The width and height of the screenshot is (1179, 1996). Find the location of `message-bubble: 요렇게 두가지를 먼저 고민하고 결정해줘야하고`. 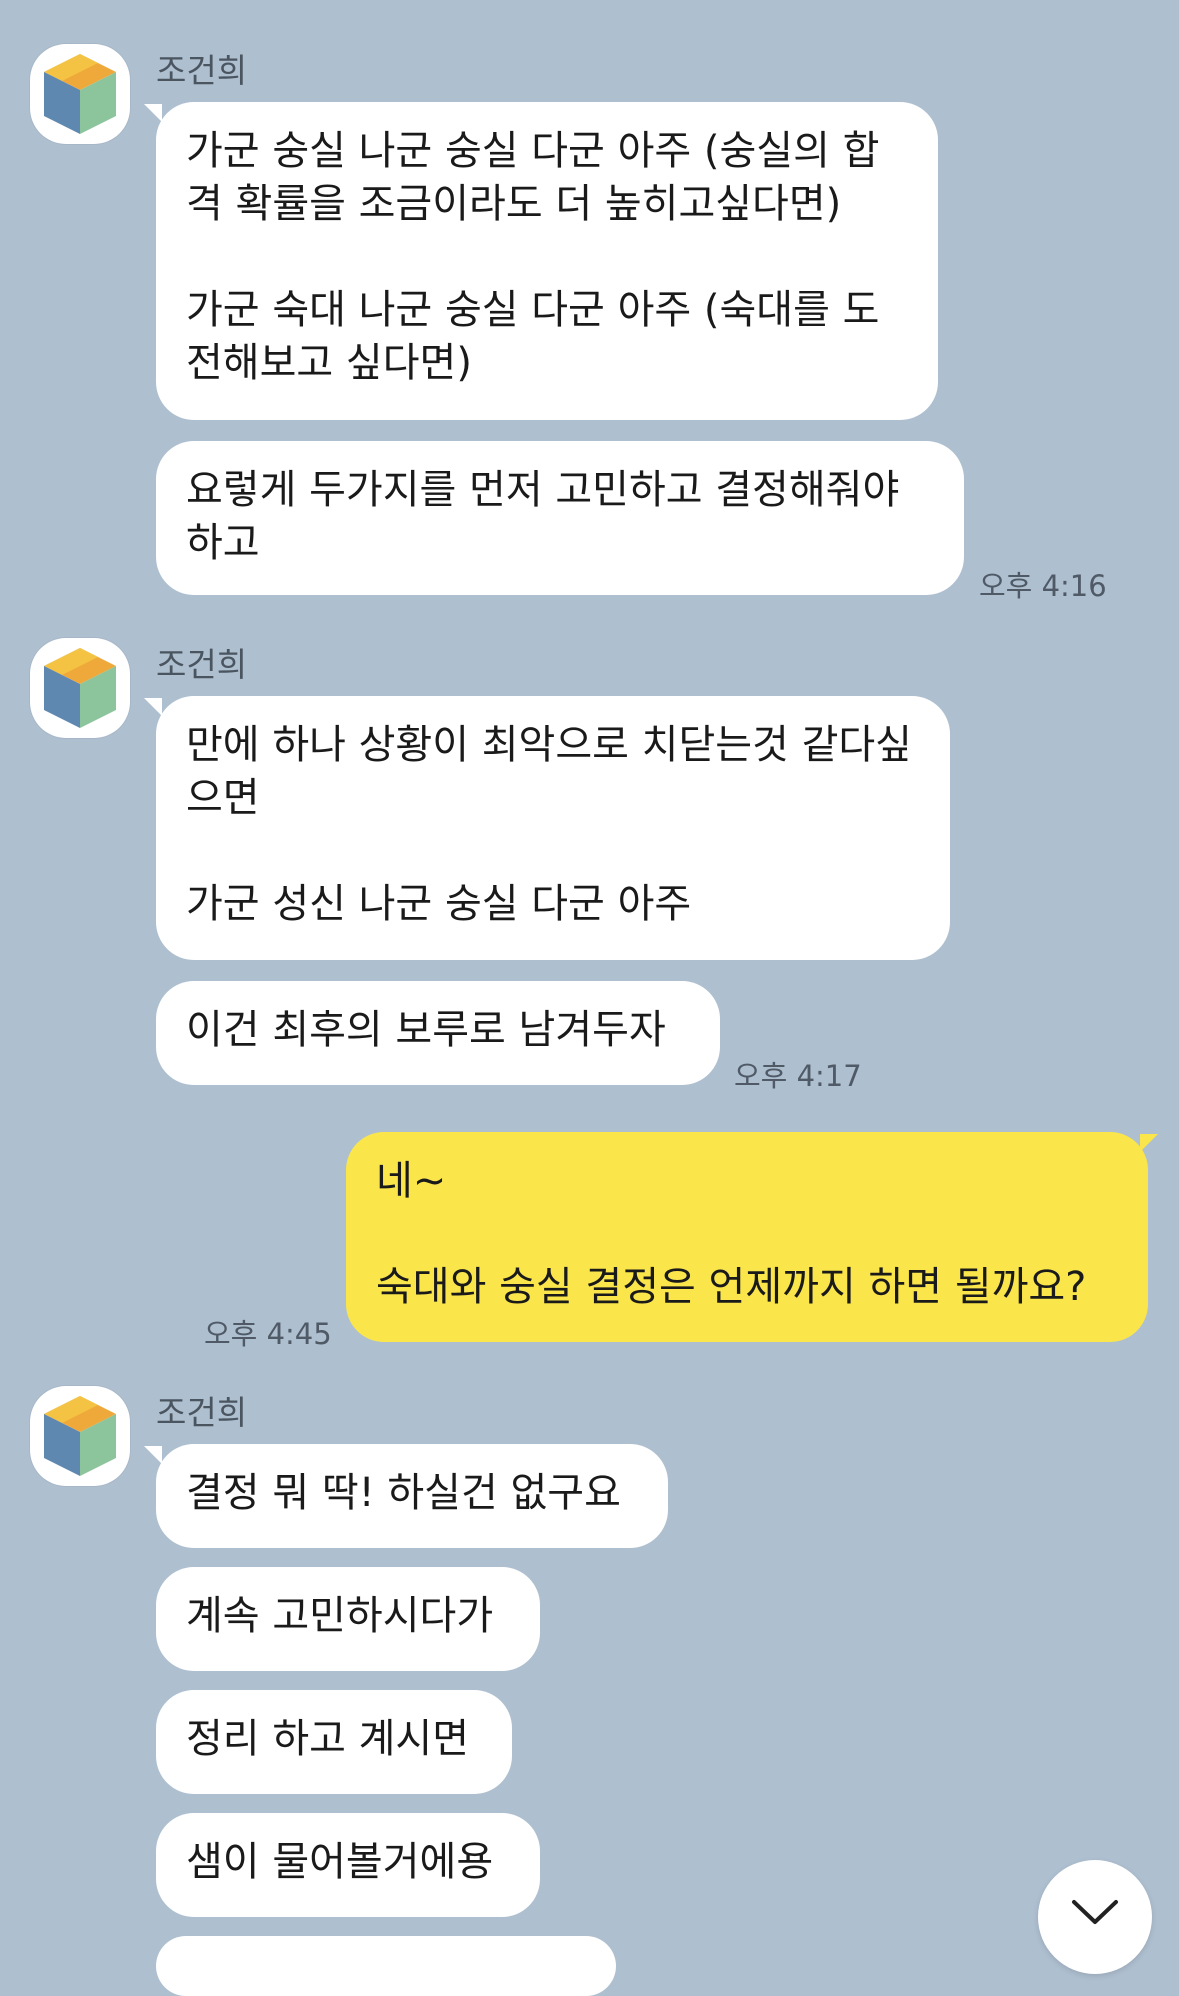

message-bubble: 요렇게 두가지를 먼저 고민하고 결정해줘야하고 is located at coordinates (560, 518).